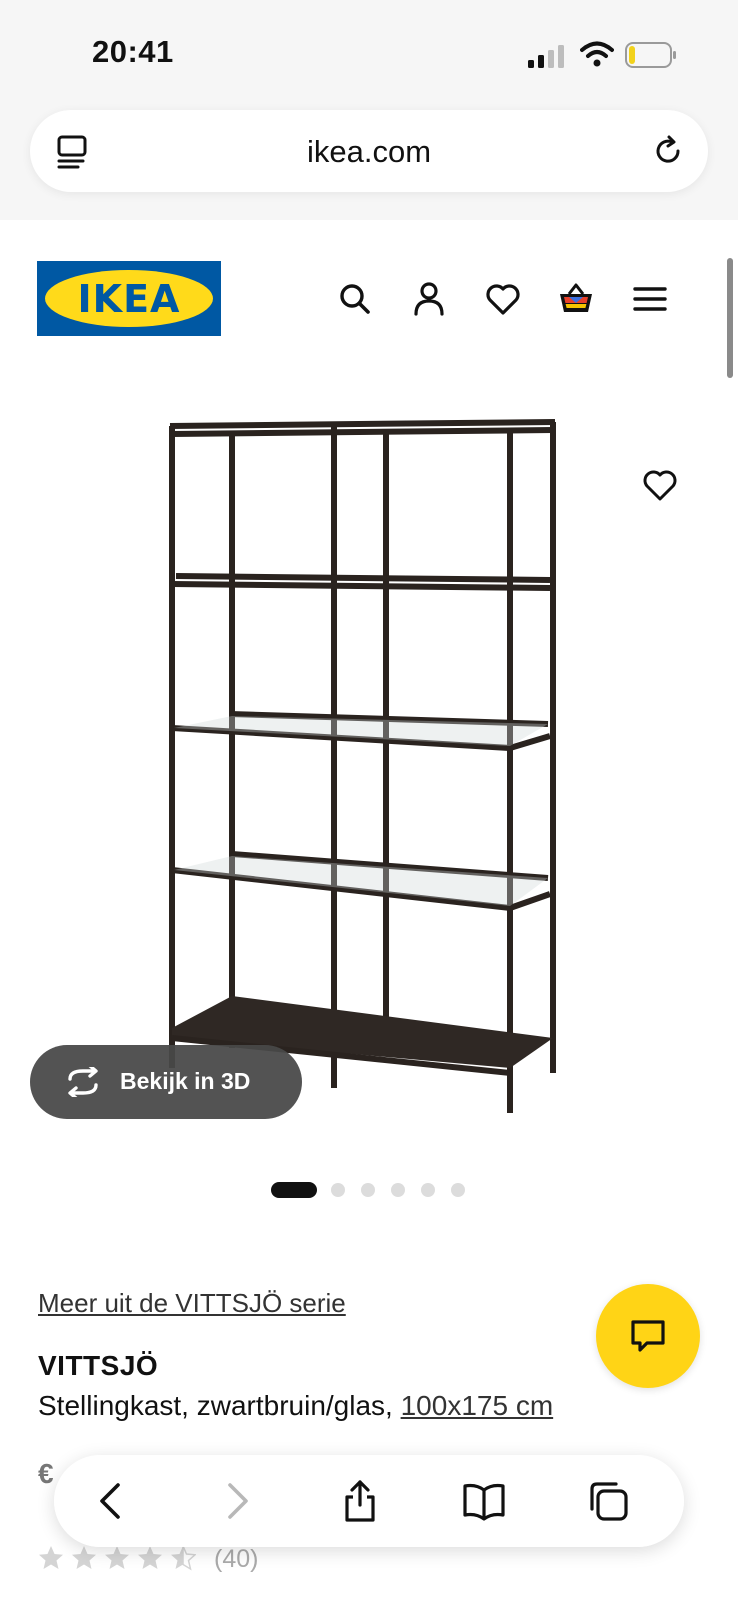  I want to click on share-icon, so click(360, 1501).